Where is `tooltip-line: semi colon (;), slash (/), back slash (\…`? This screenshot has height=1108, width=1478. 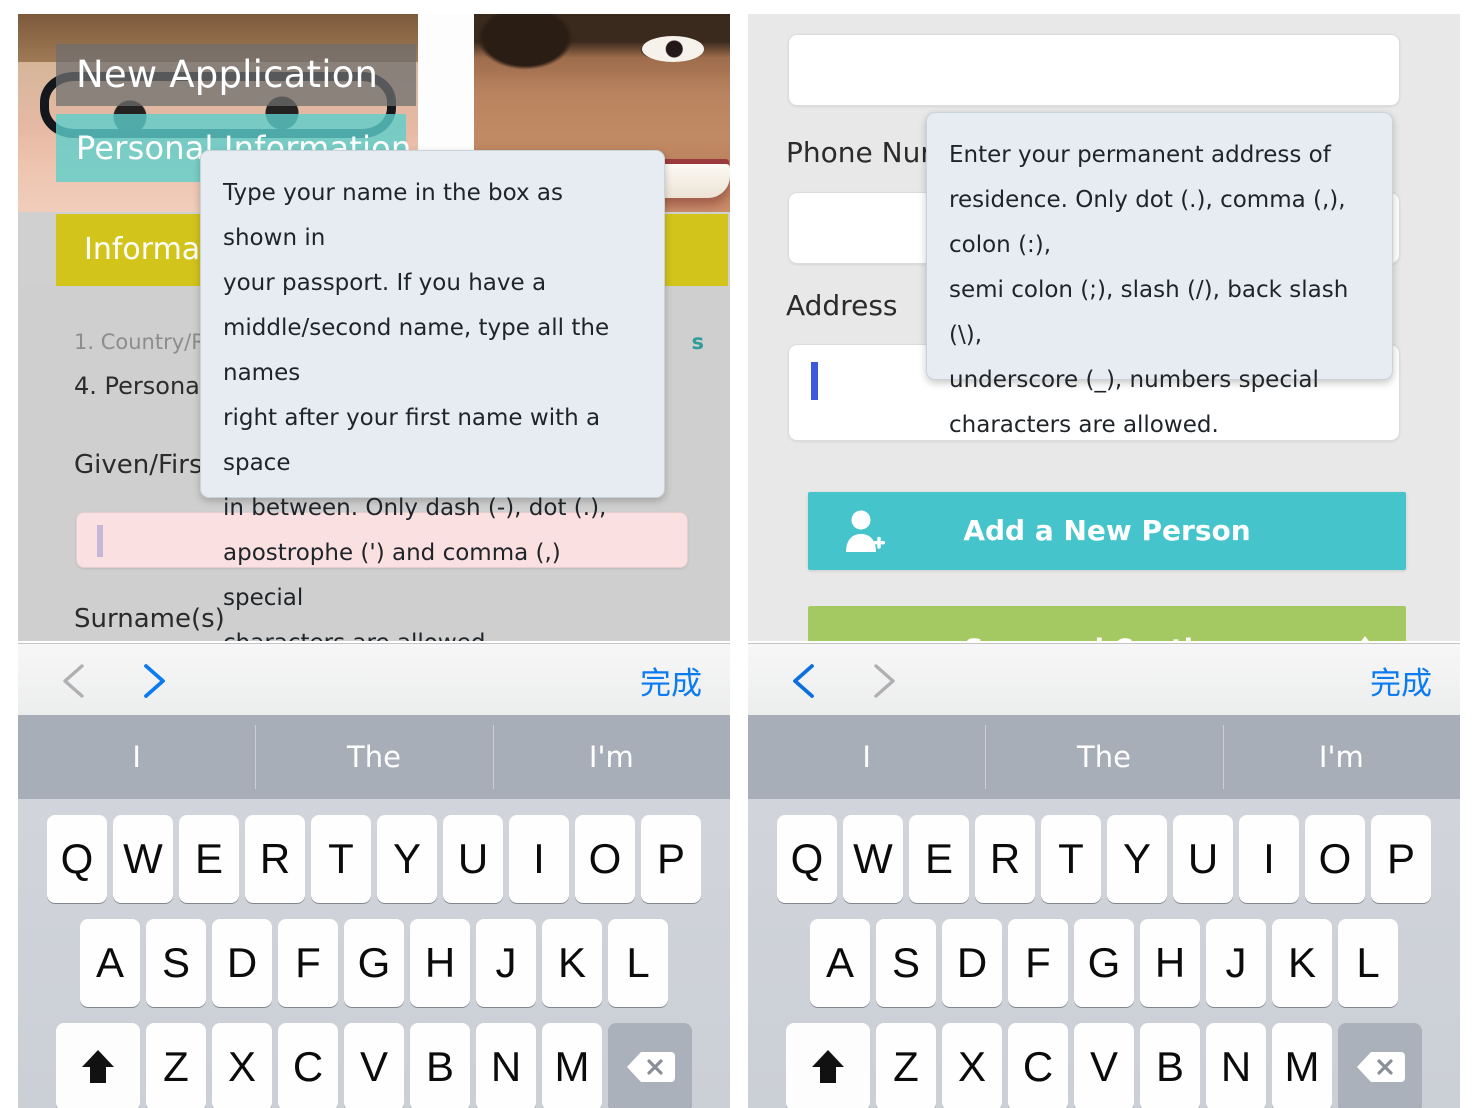
tooltip-line: semi colon (;), slash (/), back slash (\… is located at coordinates (1149, 312).